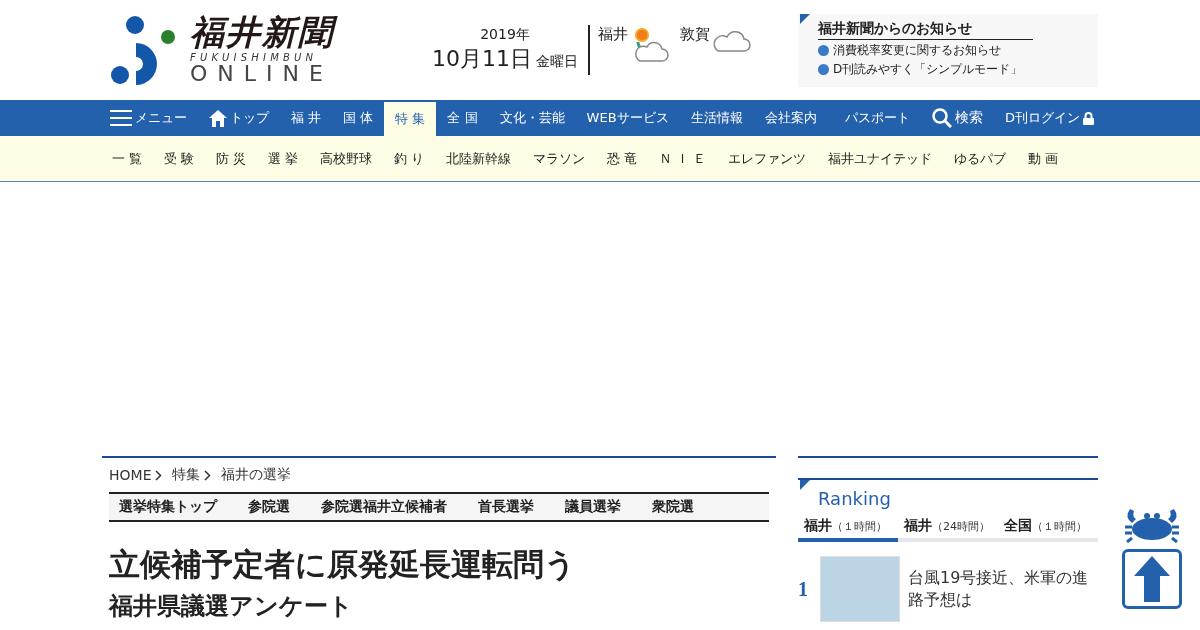 The image size is (1200, 630). What do you see at coordinates (482, 59) in the screenshot?
I see `date-day: 10月11日` at bounding box center [482, 59].